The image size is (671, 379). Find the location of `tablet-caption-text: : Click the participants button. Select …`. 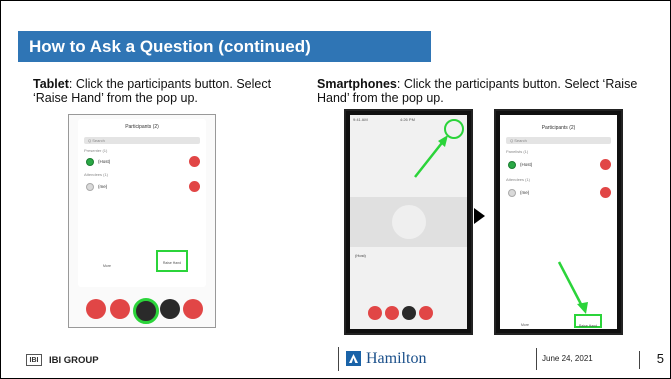

tablet-caption-text: : Click the participants button. Select … is located at coordinates (152, 91).